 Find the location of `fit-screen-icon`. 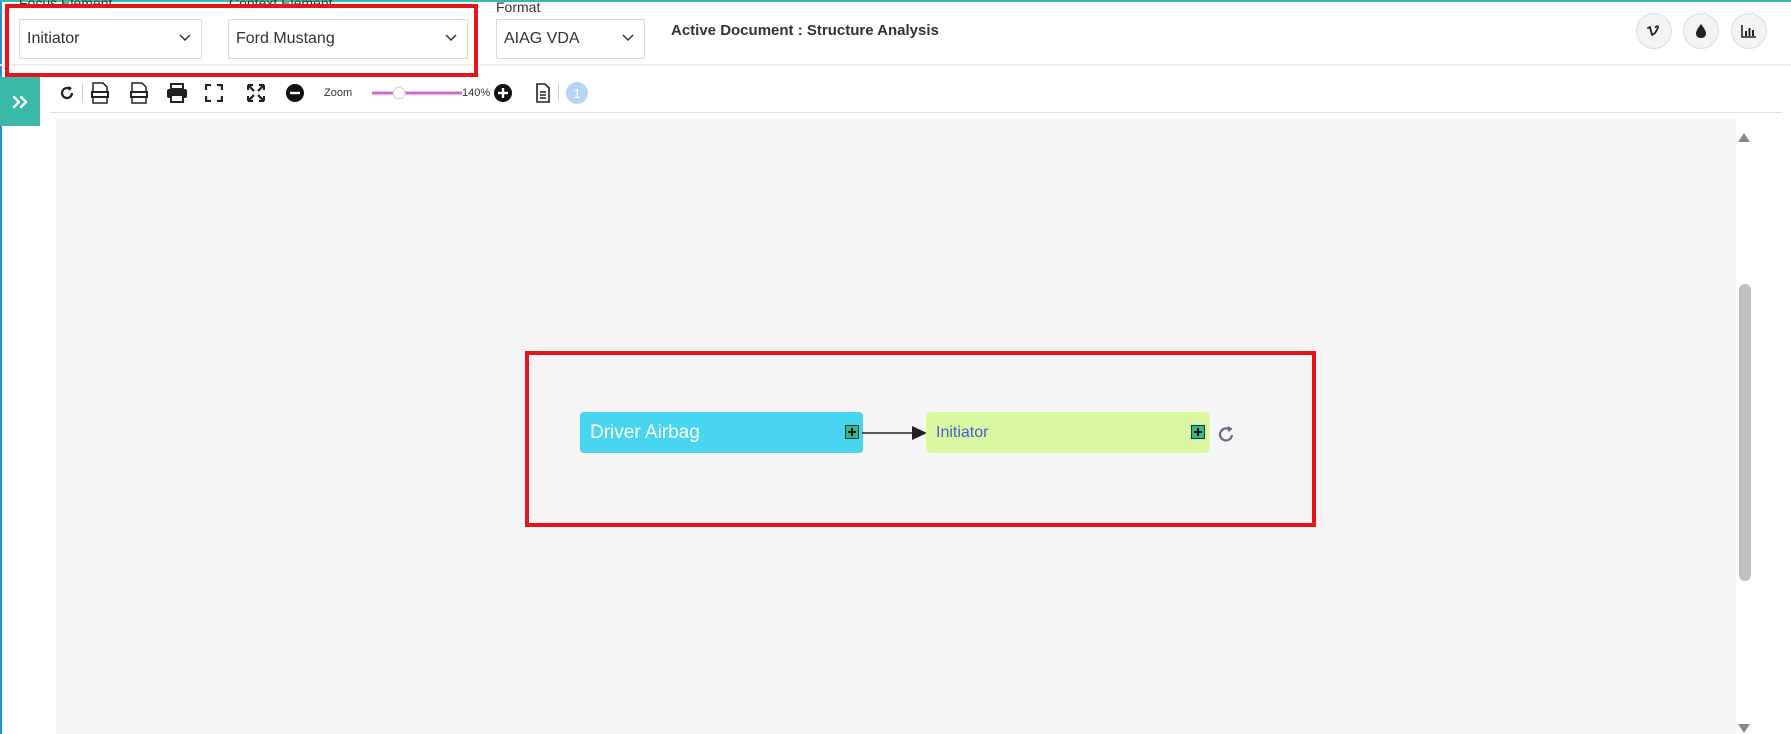

fit-screen-icon is located at coordinates (256, 93).